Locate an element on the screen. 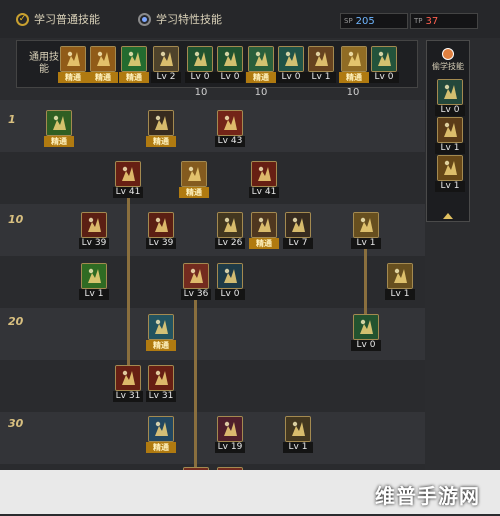  combo-icon is located at coordinates (298, 225).